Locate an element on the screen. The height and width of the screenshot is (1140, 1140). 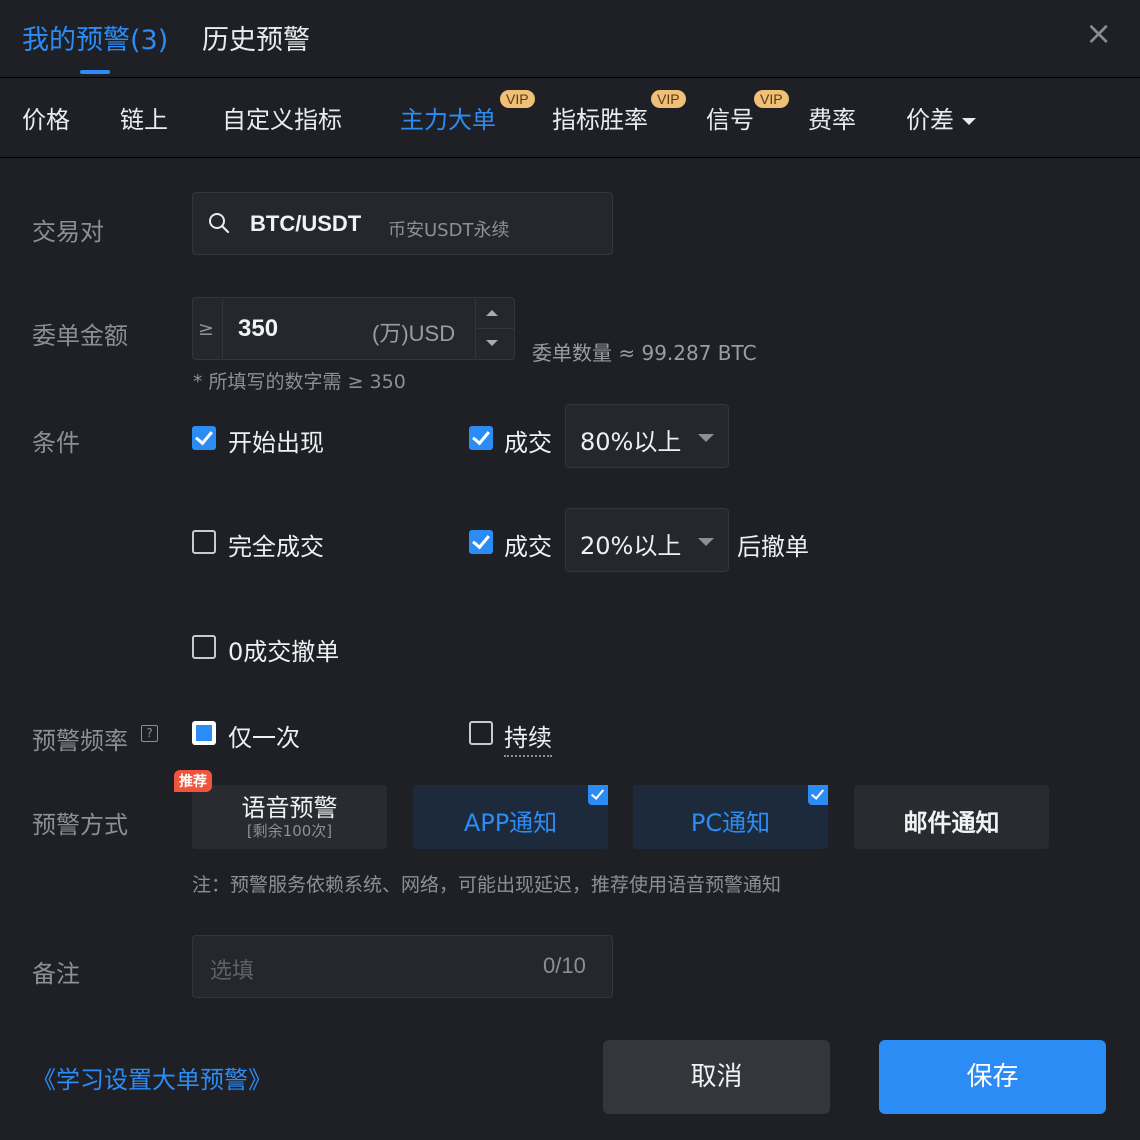
remark-counter: 0/10 is located at coordinates (564, 965).